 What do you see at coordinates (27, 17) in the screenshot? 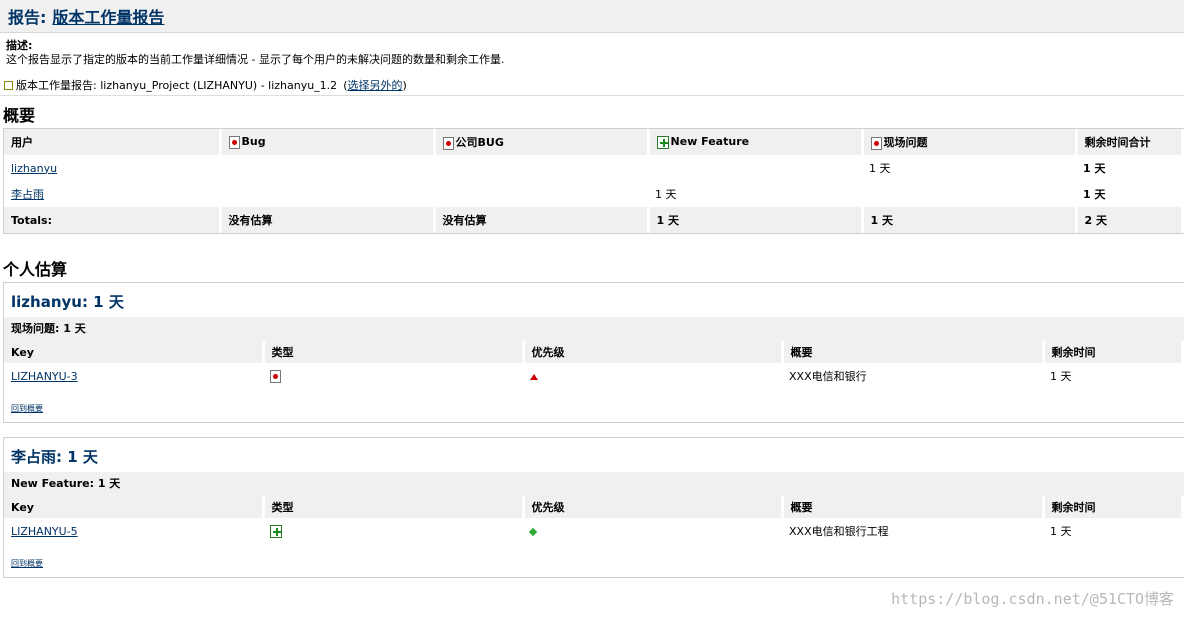
I see `header-prefix: 报告:` at bounding box center [27, 17].